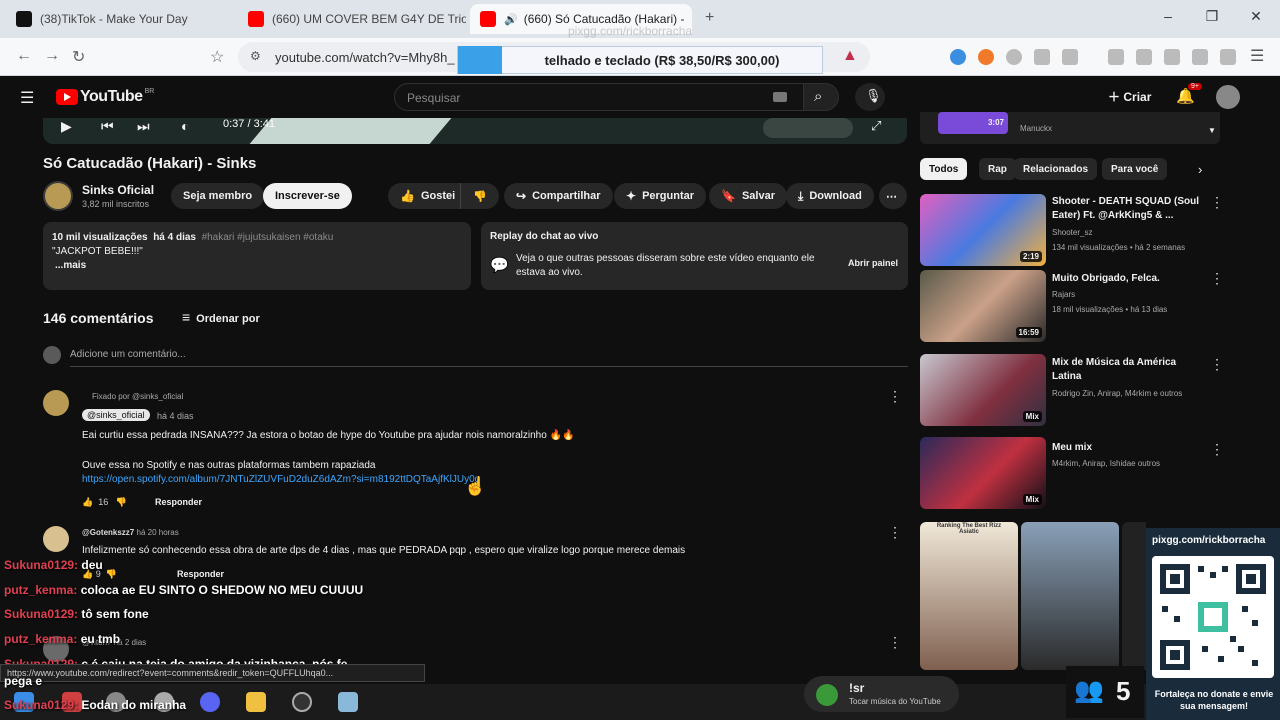 The image size is (1280, 720). I want to click on screenshot-icon, so click(1070, 57).